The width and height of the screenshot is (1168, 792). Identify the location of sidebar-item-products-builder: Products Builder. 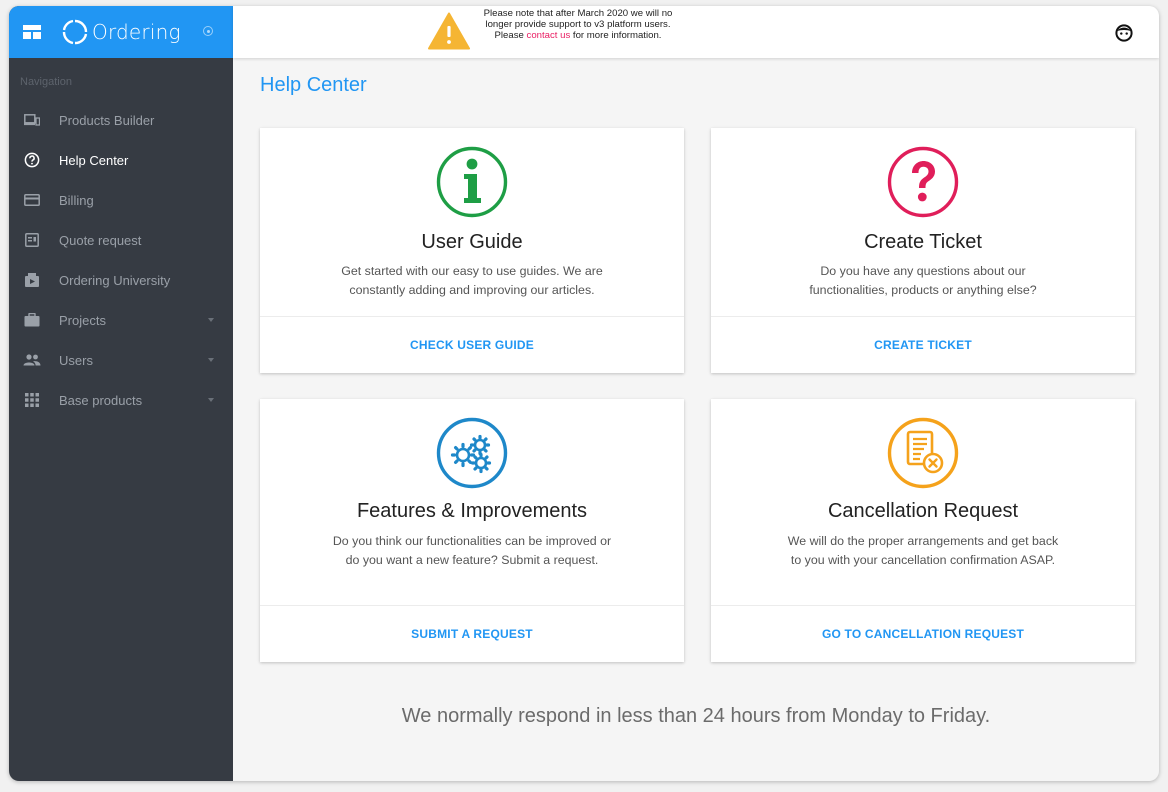
(121, 120).